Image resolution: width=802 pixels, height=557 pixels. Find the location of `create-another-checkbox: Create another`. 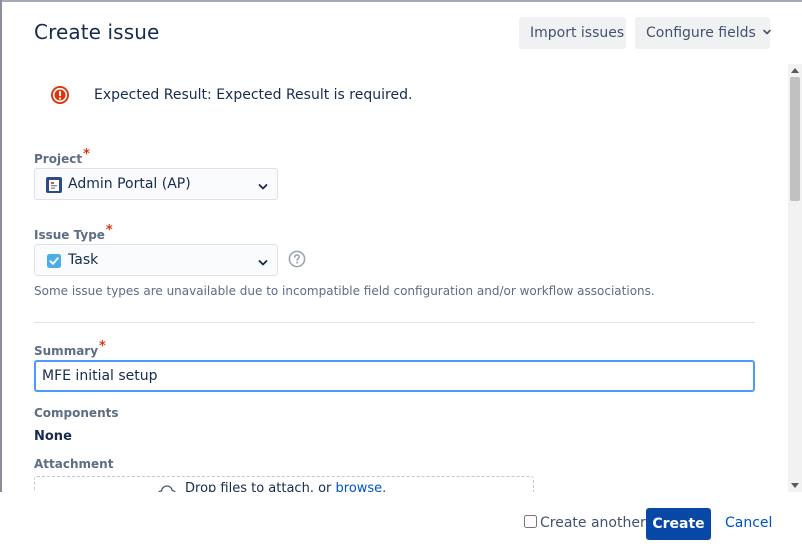

create-another-checkbox: Create another is located at coordinates (585, 523).